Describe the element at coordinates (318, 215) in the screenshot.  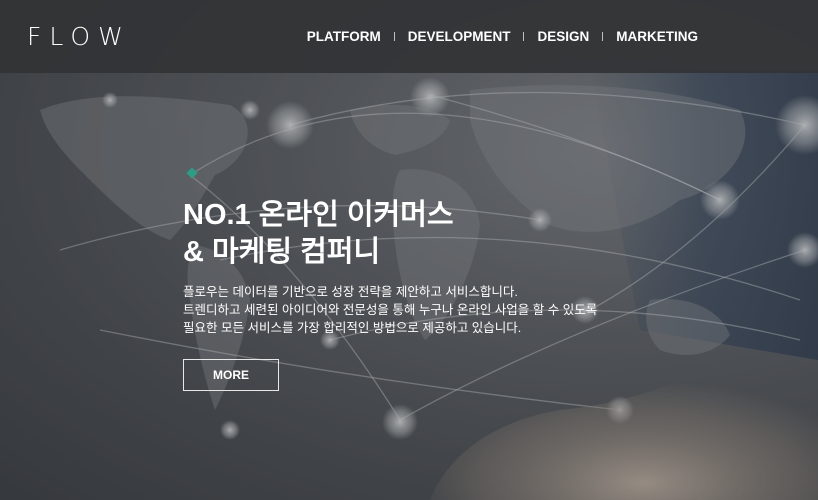
I see `headline-line-1: NO.1 온라인 이커머스` at that location.